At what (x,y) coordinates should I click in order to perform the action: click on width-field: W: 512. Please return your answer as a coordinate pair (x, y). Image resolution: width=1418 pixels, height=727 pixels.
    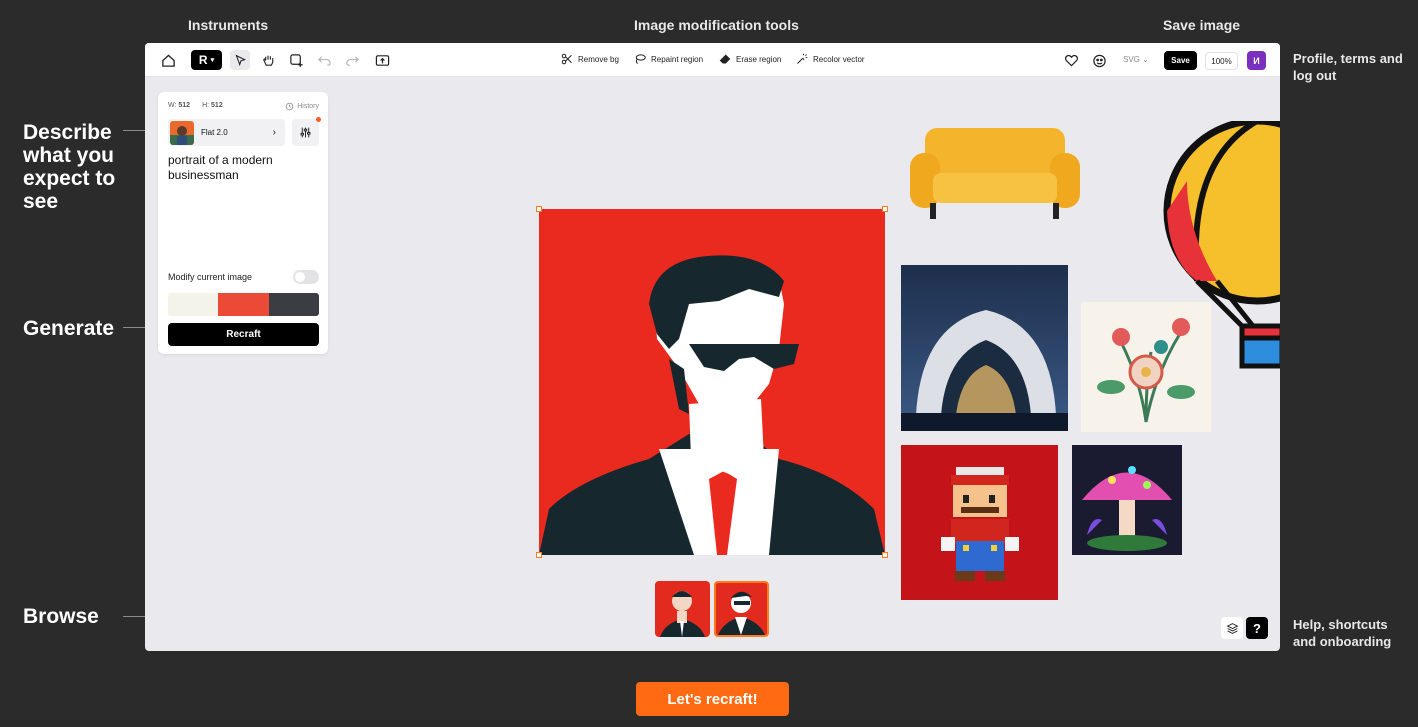
    Looking at the image, I should click on (179, 105).